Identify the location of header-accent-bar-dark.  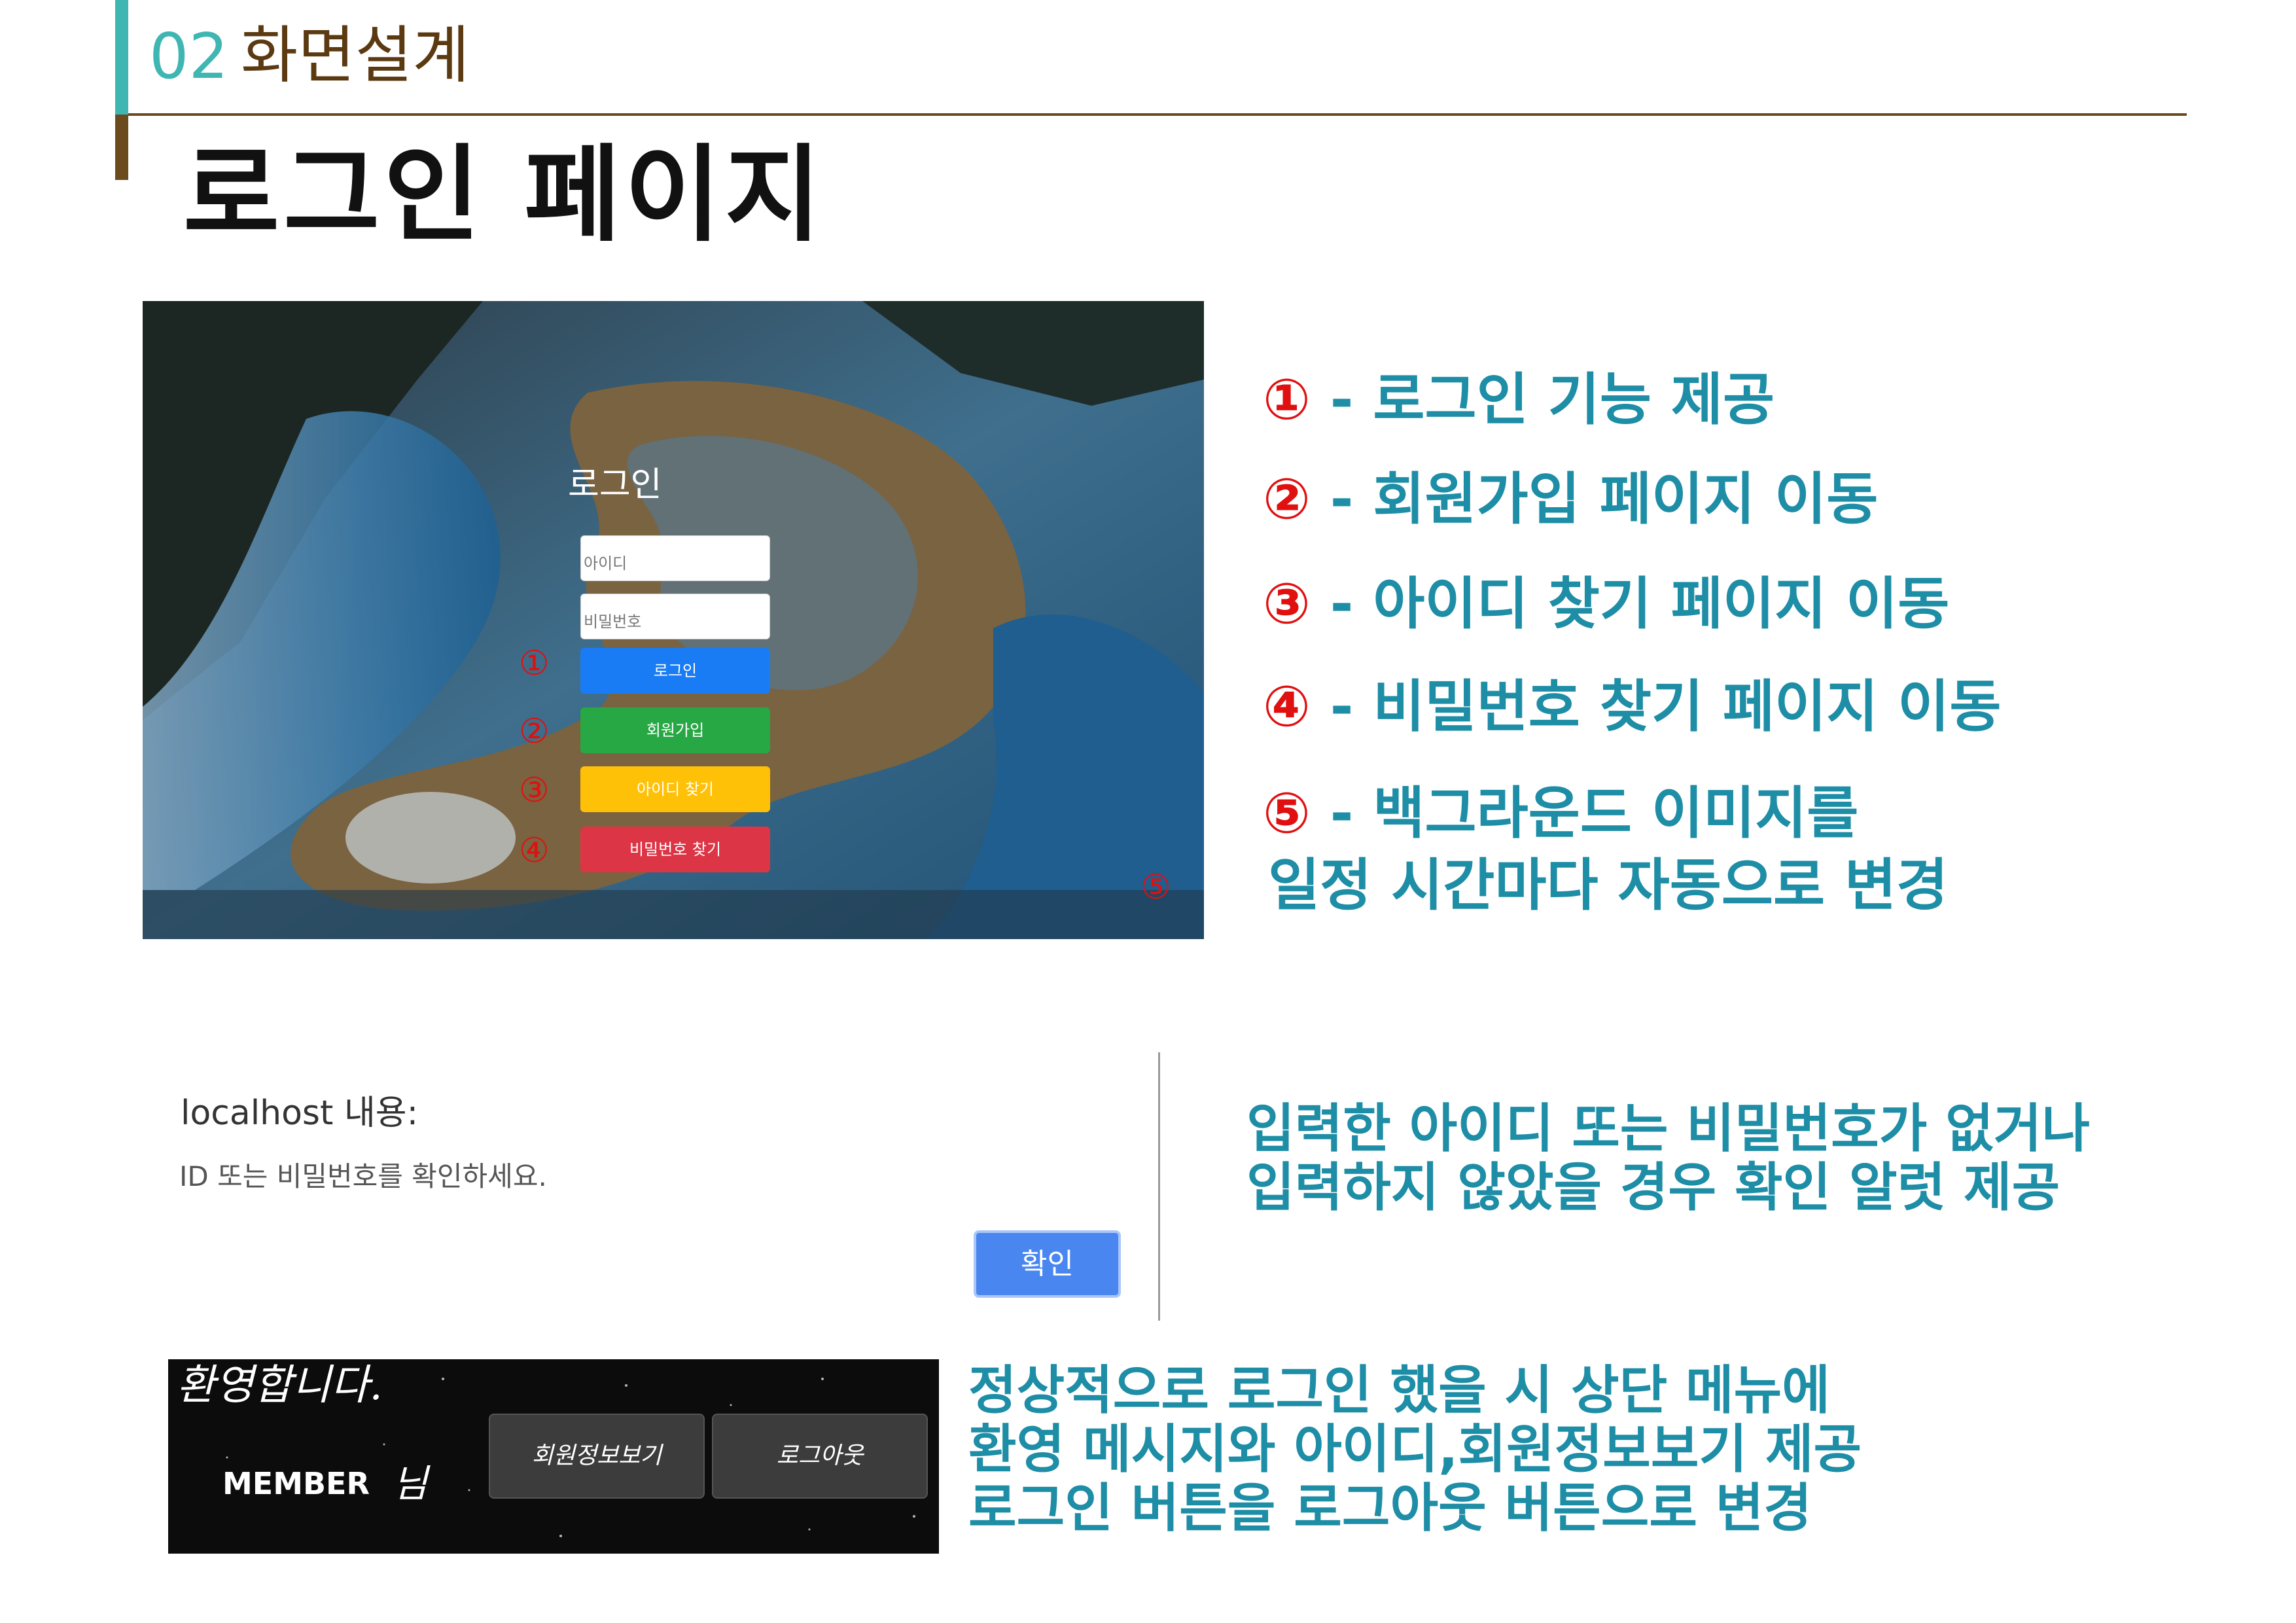
(122, 147).